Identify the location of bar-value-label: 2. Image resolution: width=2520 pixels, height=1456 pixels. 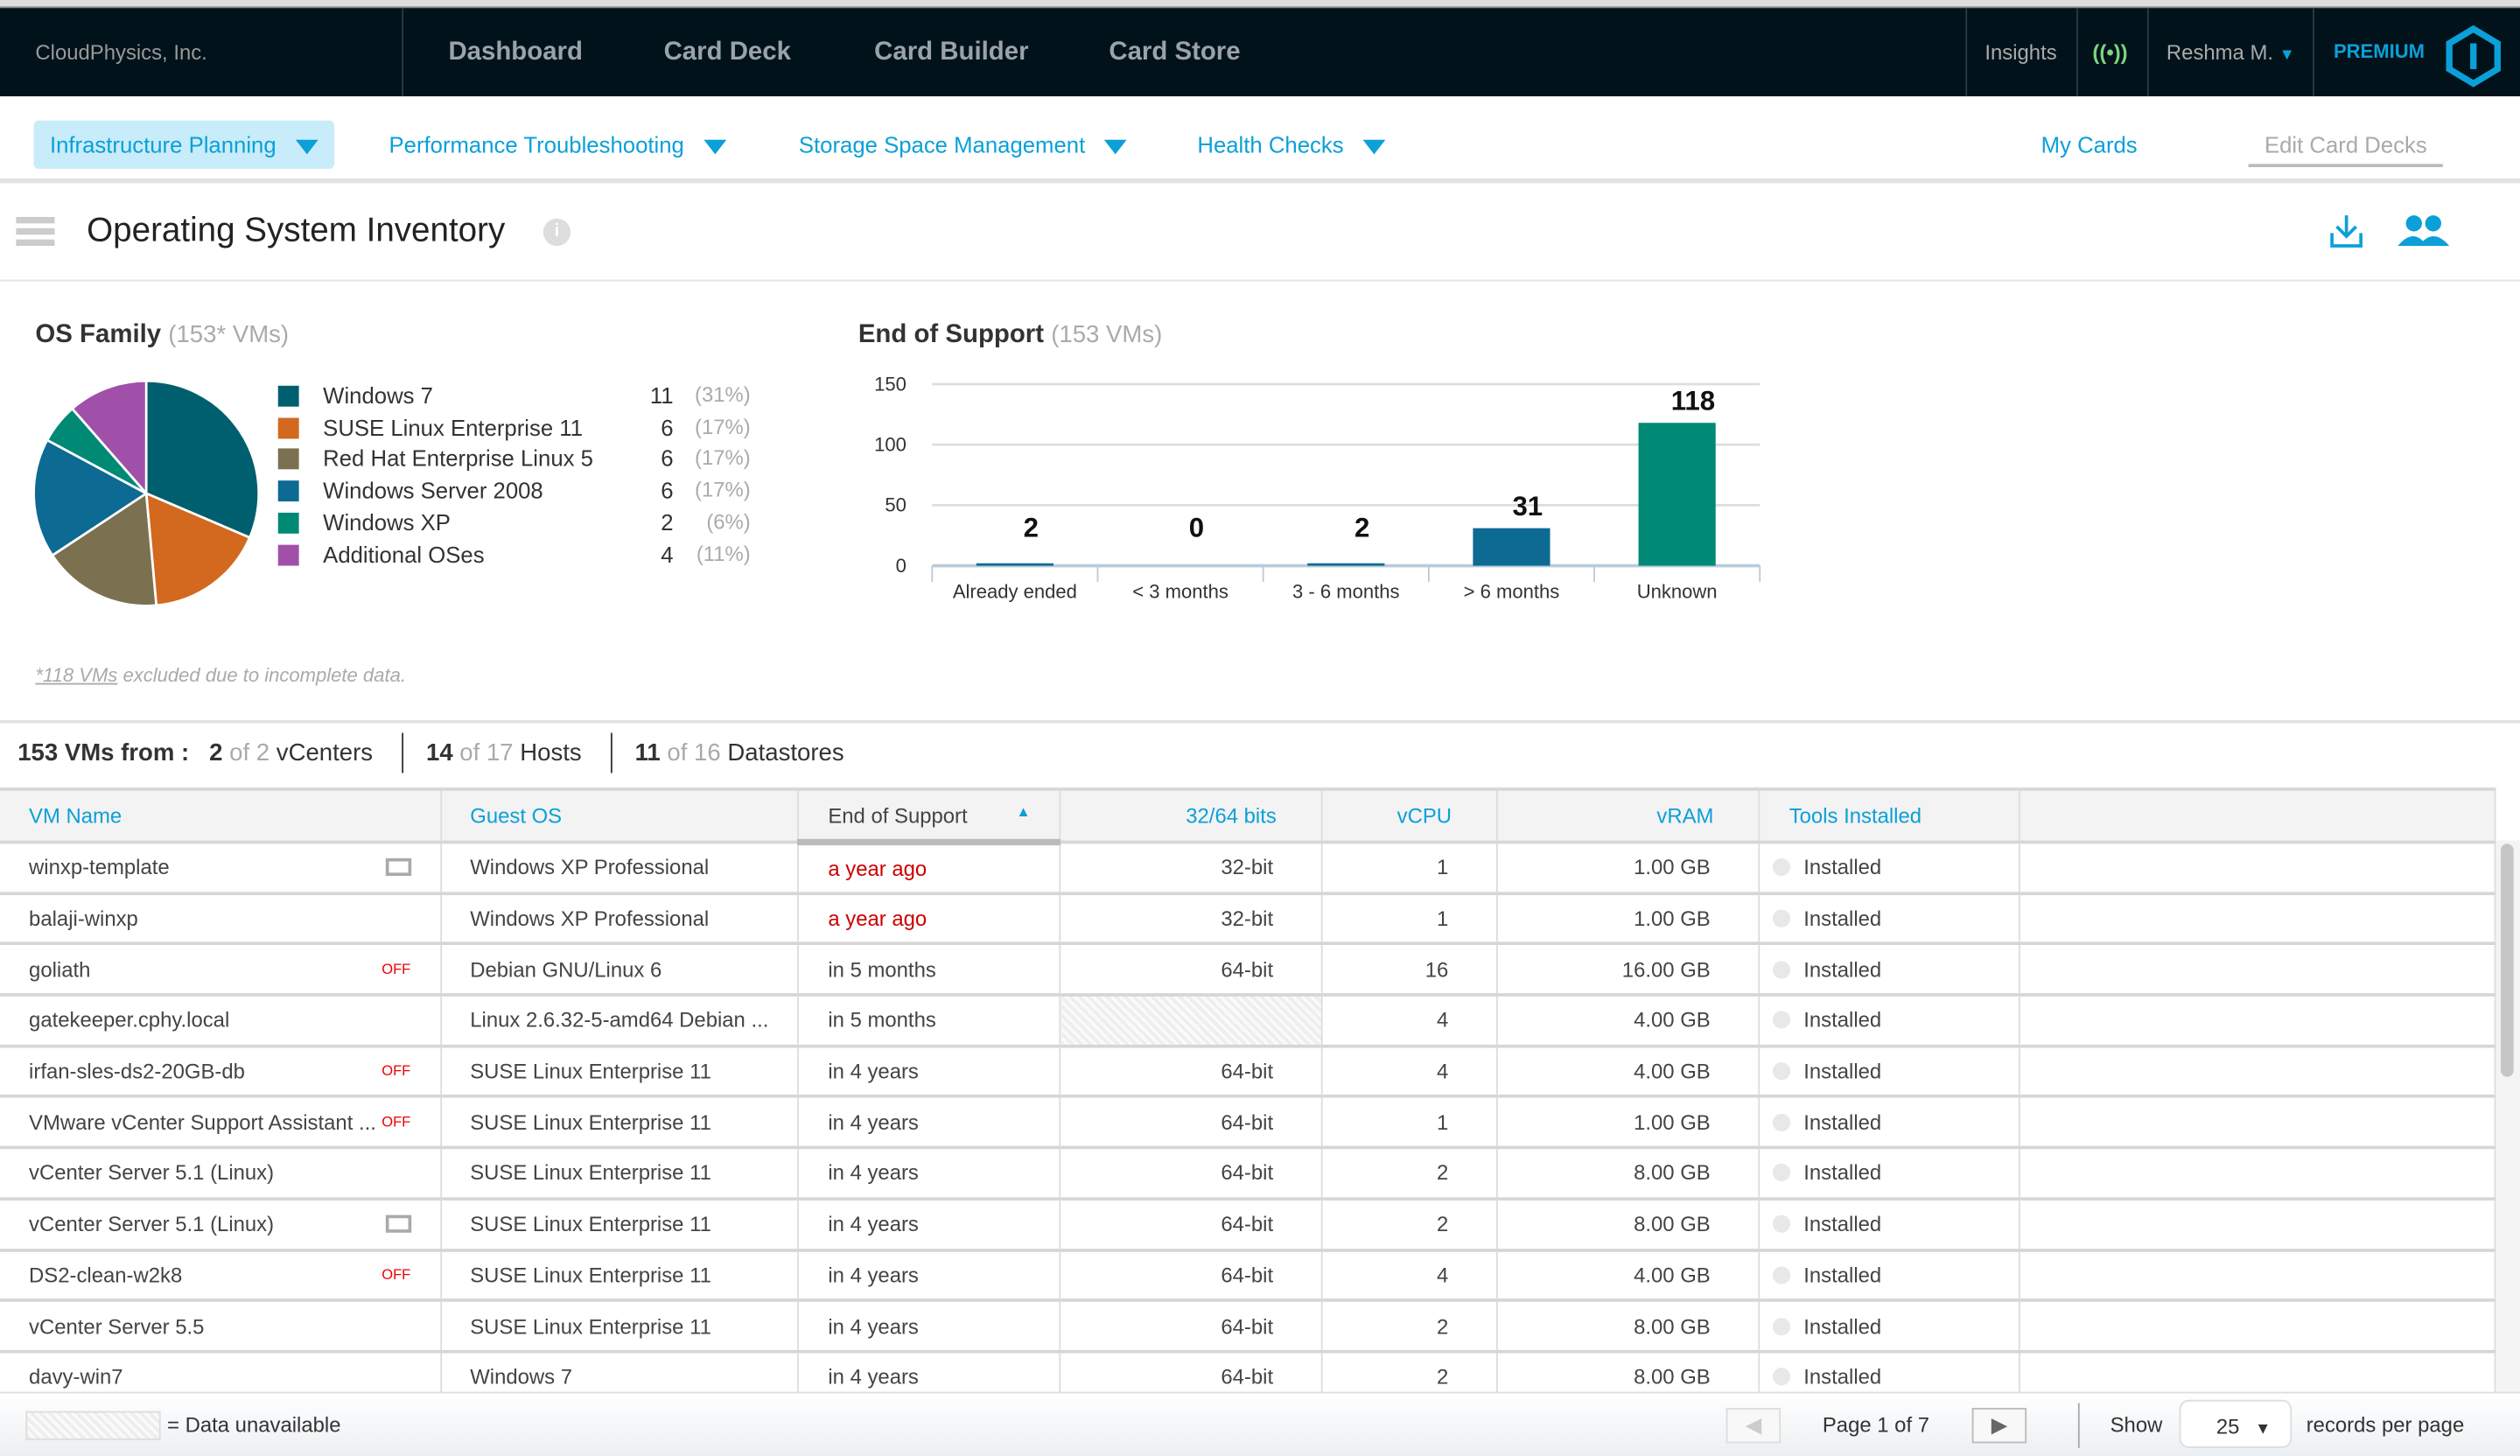
(1031, 527).